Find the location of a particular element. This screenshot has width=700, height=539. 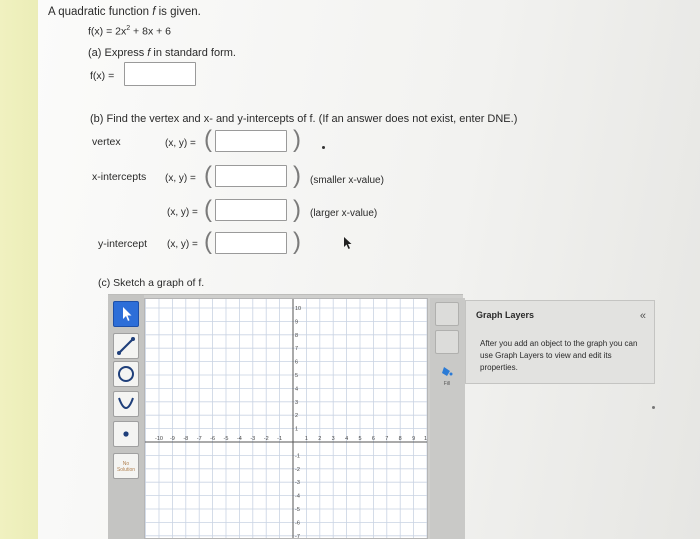

y-tick-label: 6 is located at coordinates (296, 363).